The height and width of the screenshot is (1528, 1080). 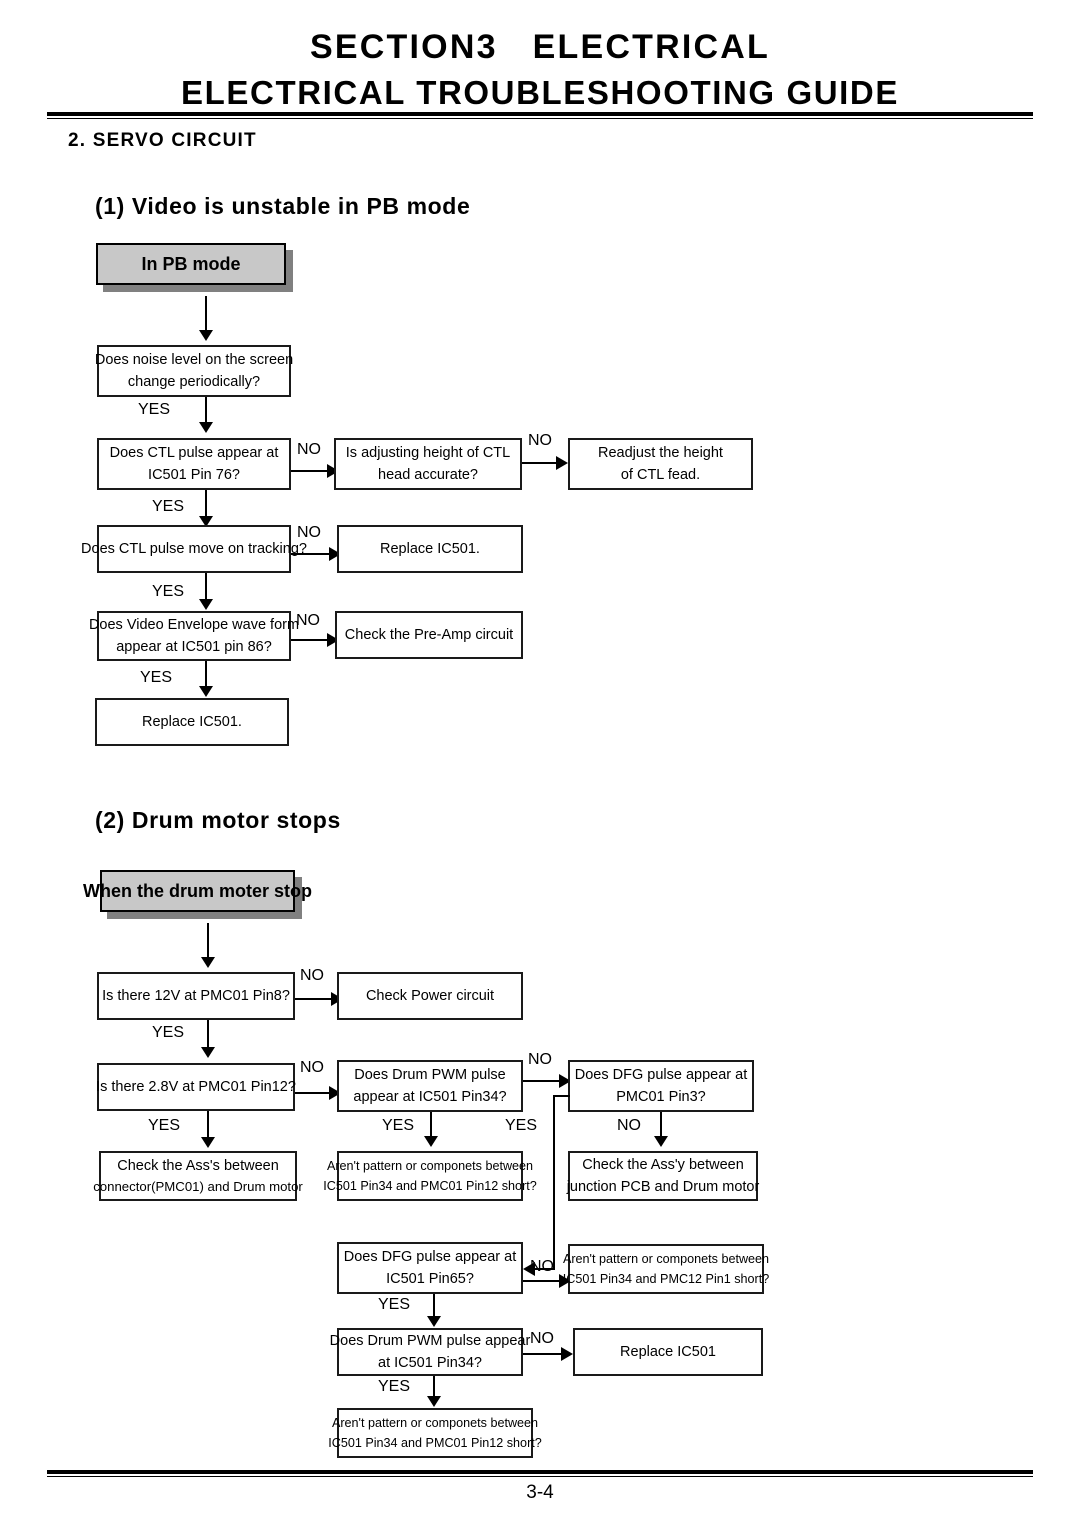 What do you see at coordinates (312, 975) in the screenshot?
I see `flow2-label-no-1: NO` at bounding box center [312, 975].